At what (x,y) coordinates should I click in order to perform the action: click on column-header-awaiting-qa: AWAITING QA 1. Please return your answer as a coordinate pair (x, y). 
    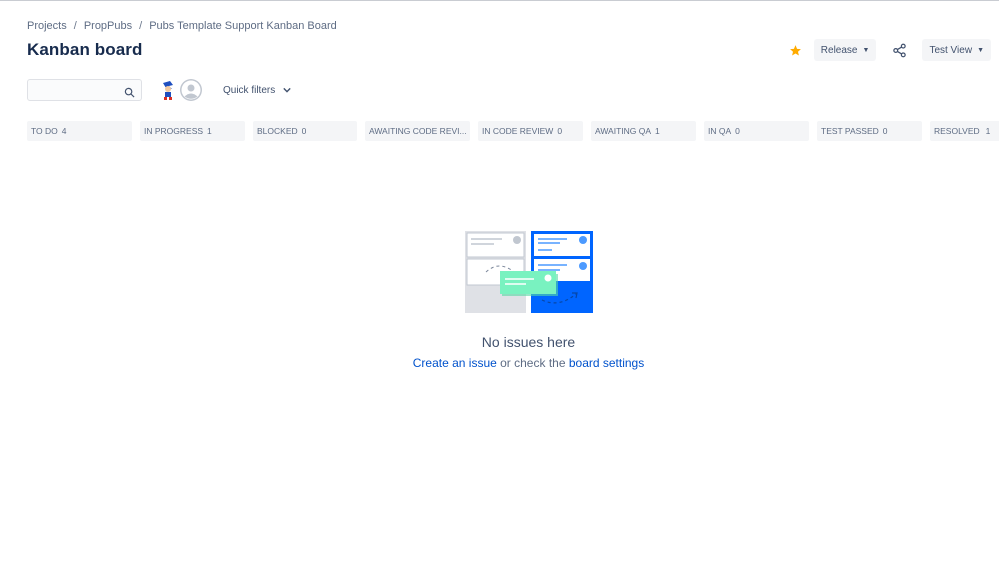
    Looking at the image, I should click on (643, 131).